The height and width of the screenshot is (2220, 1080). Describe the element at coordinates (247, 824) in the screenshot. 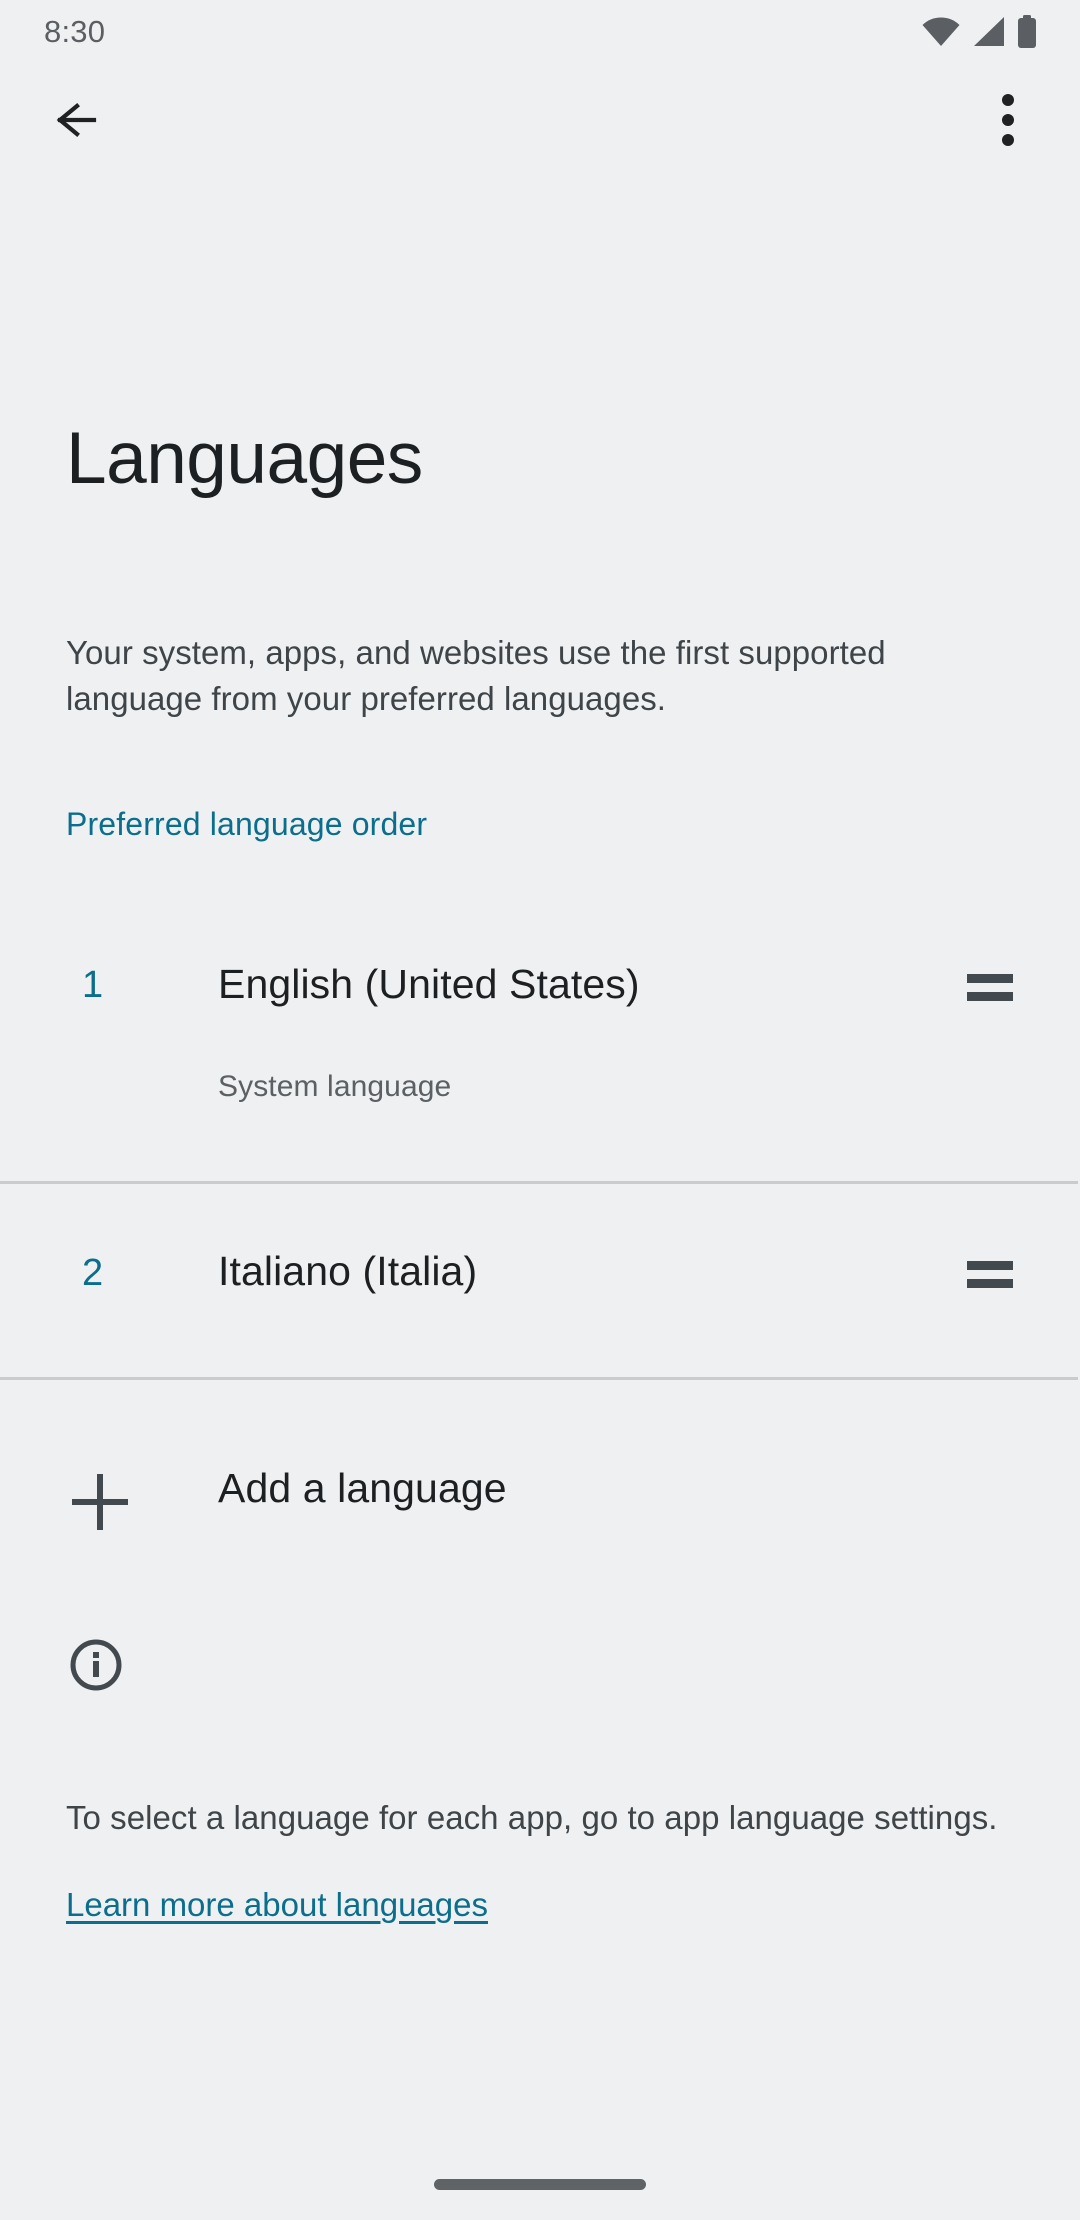

I see `section-header-preferred-language-order: Preferred language order` at that location.